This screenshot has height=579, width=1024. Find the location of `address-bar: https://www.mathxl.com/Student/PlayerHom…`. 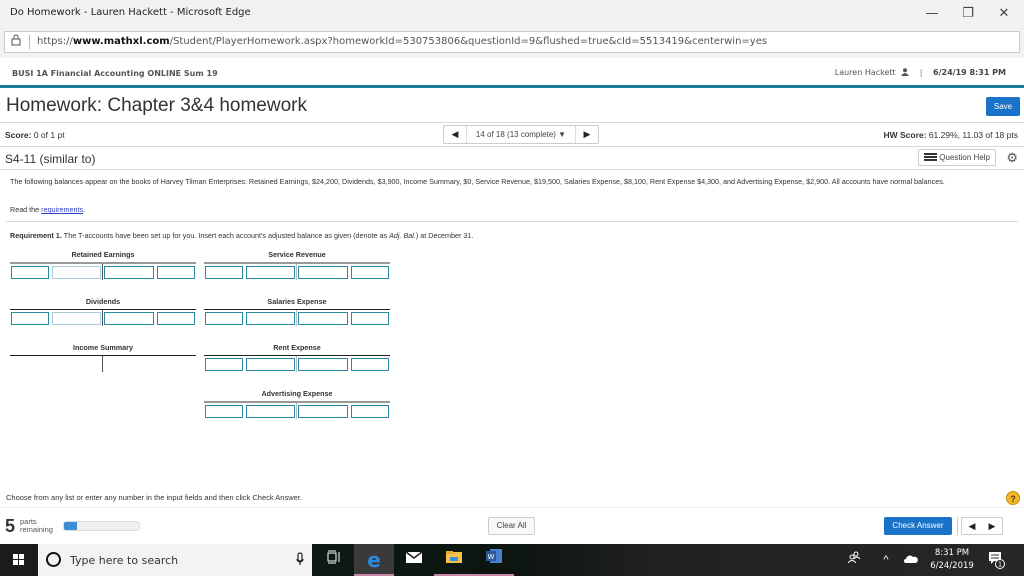

address-bar: https://www.mathxl.com/Student/PlayerHom… is located at coordinates (512, 43).